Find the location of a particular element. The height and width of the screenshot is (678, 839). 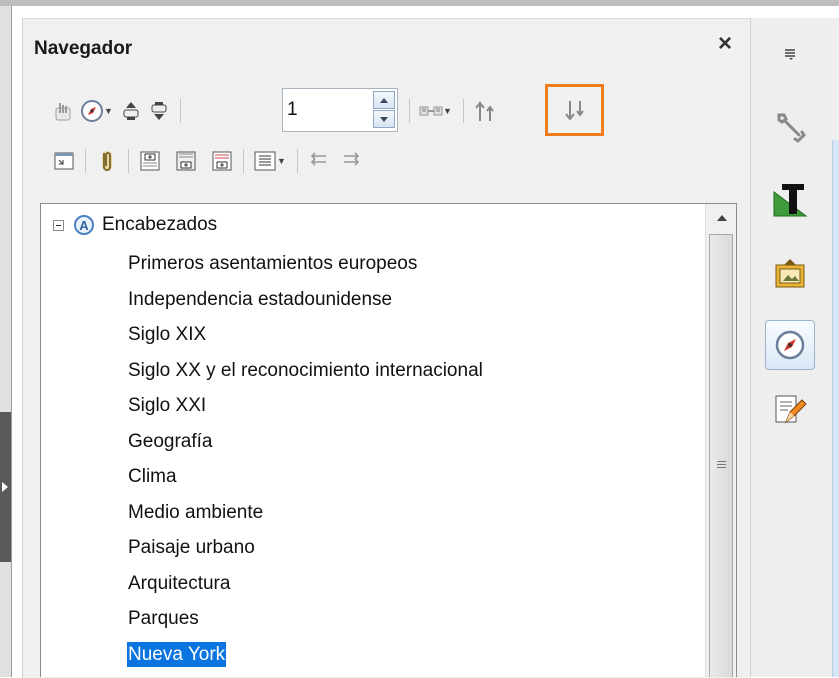

tree-item: Siglo XIX is located at coordinates (305, 335).